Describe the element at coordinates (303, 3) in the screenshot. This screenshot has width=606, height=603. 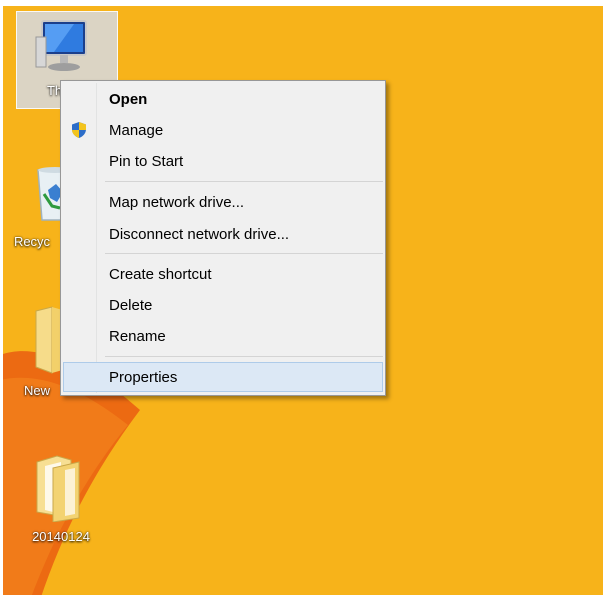
I see `image-border-top` at that location.